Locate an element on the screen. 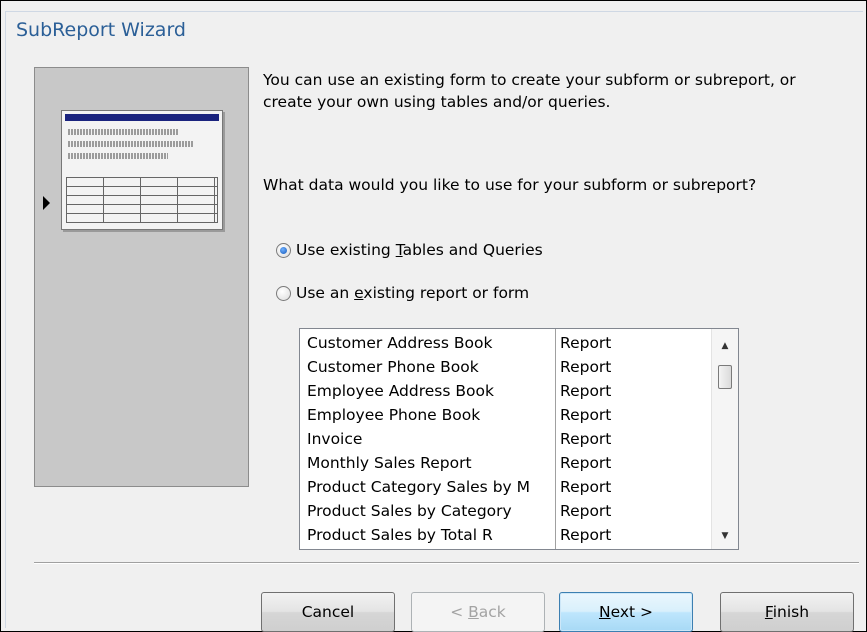 The height and width of the screenshot is (632, 867). illustration-datasheet-grid is located at coordinates (142, 200).